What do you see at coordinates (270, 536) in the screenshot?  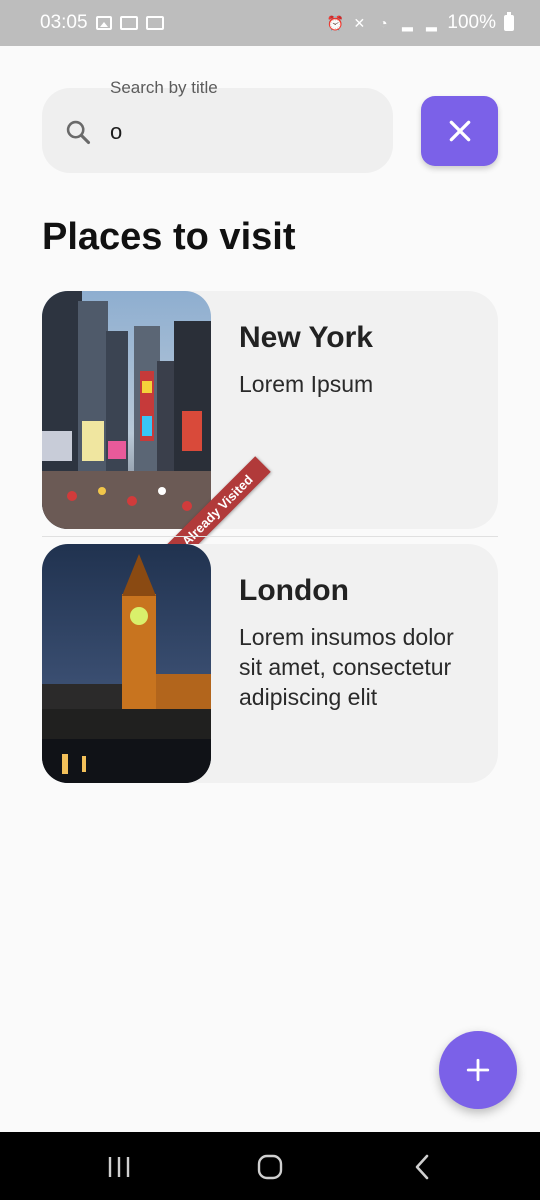 I see `divider` at bounding box center [270, 536].